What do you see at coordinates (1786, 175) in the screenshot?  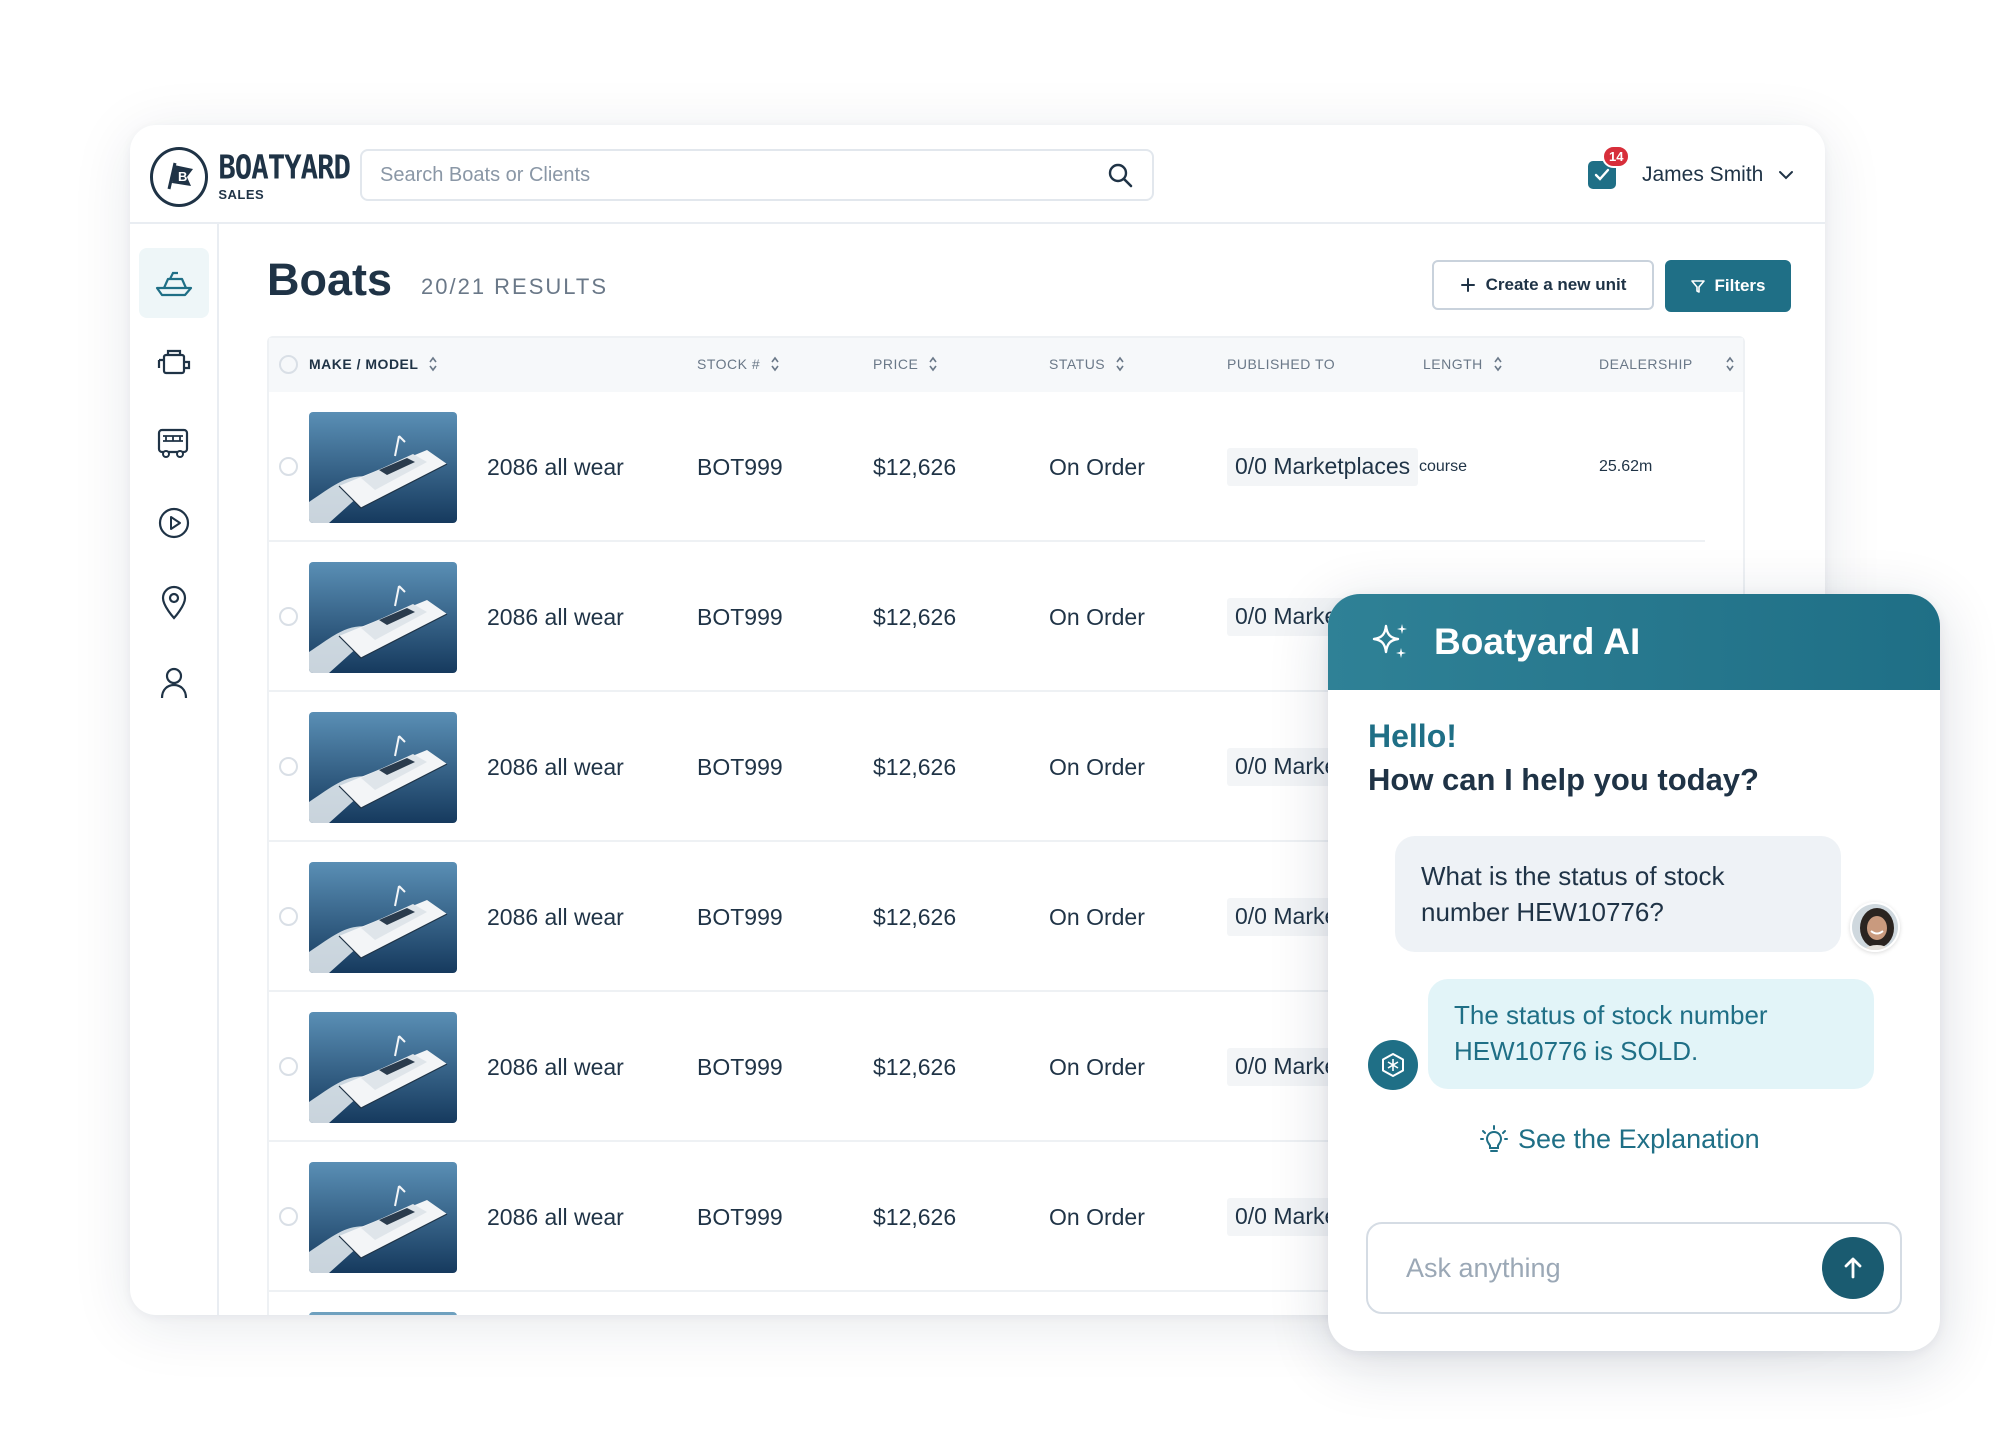 I see `chevron-down-icon` at bounding box center [1786, 175].